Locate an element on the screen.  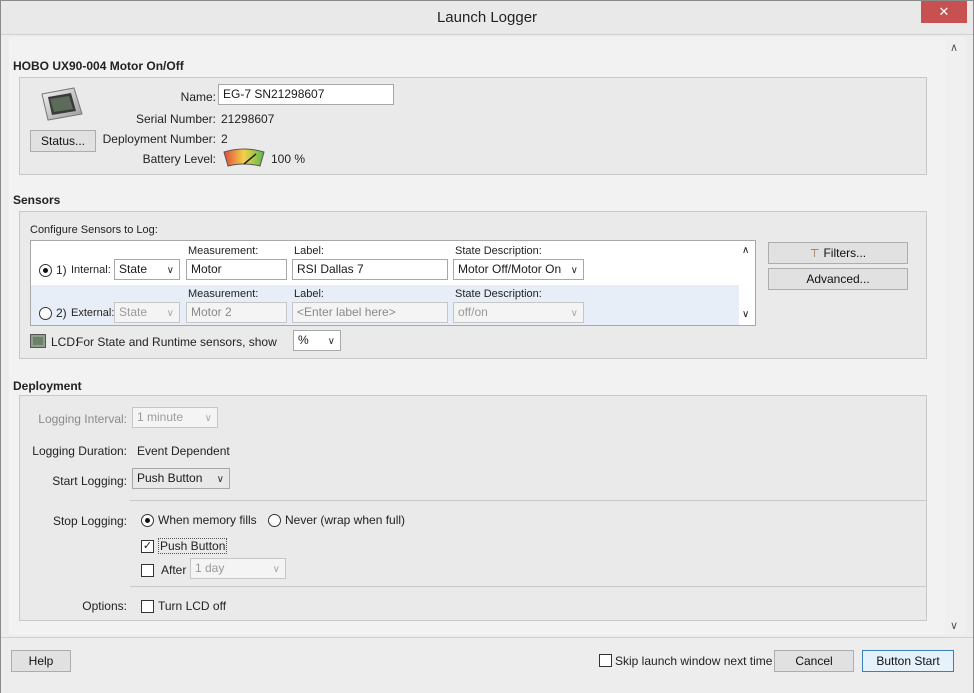
sensor-1-kind-value: State is located at coordinates (133, 269).